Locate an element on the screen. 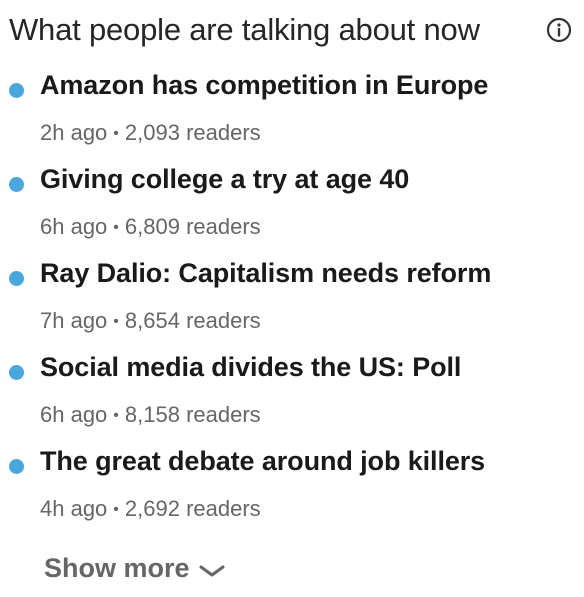  news-time: 4h ago is located at coordinates (74, 508).